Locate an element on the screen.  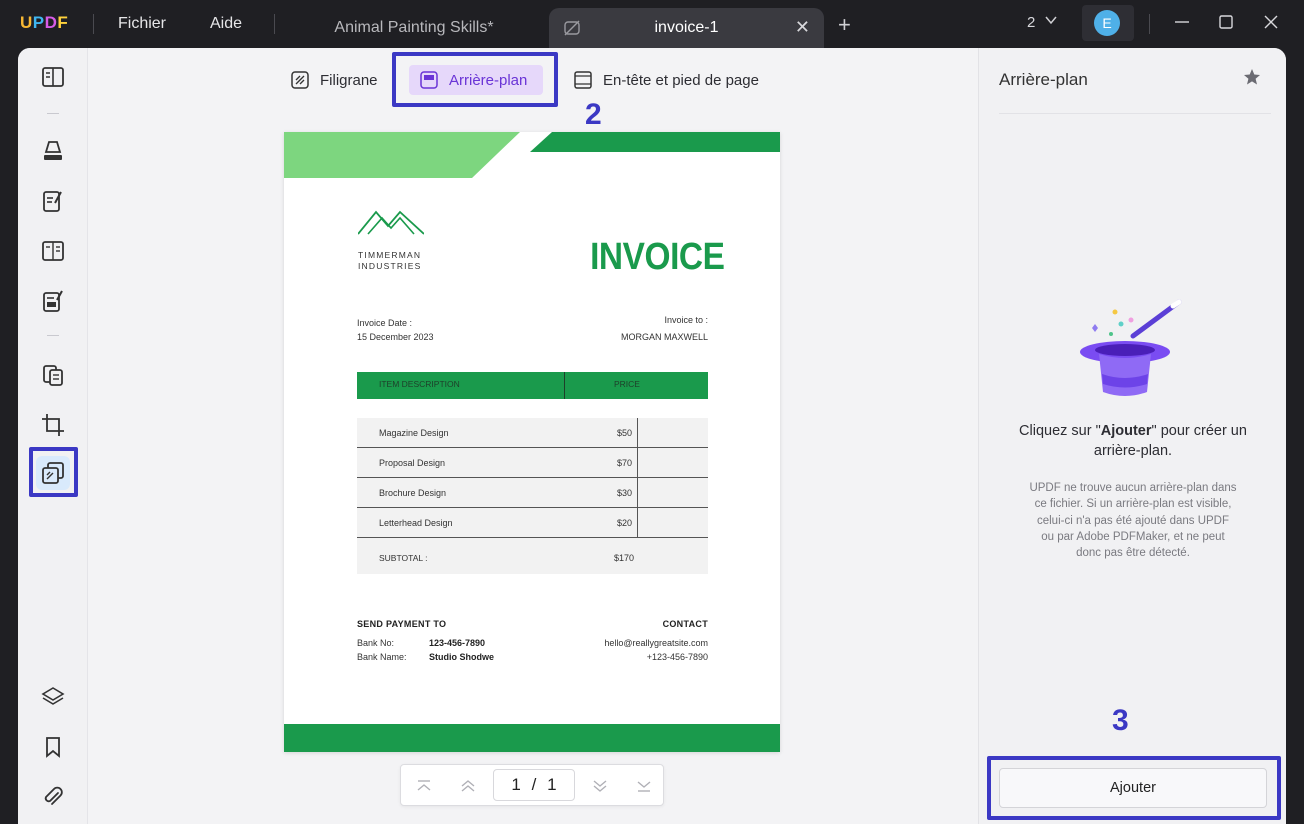
avatar: E is located at coordinates (1107, 23).